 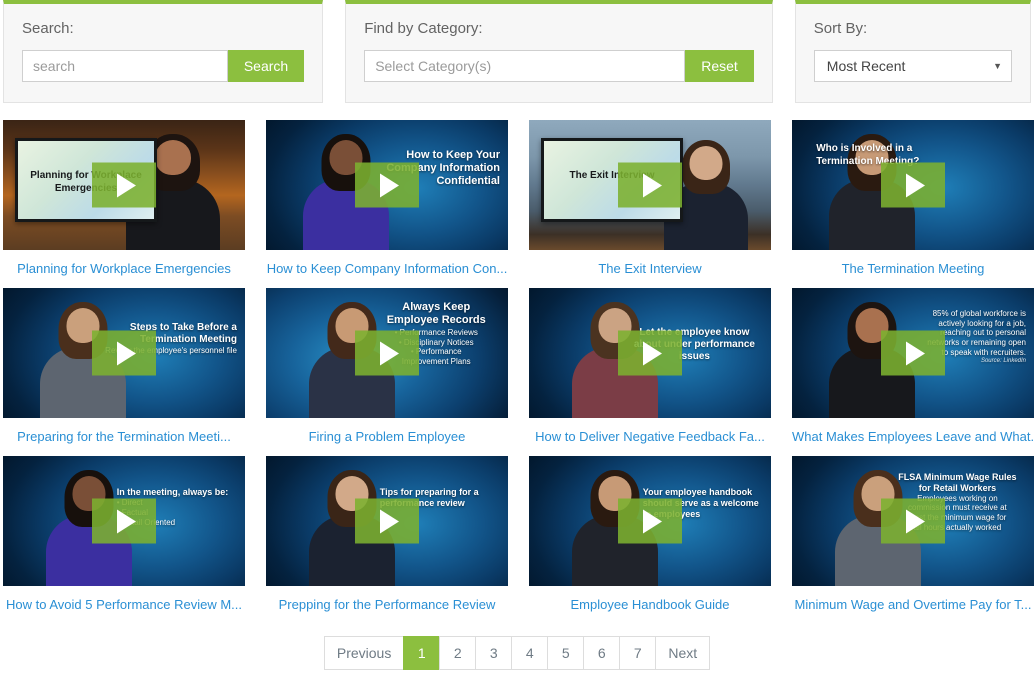 What do you see at coordinates (423, 28) in the screenshot?
I see `category-label: Find by Category:` at bounding box center [423, 28].